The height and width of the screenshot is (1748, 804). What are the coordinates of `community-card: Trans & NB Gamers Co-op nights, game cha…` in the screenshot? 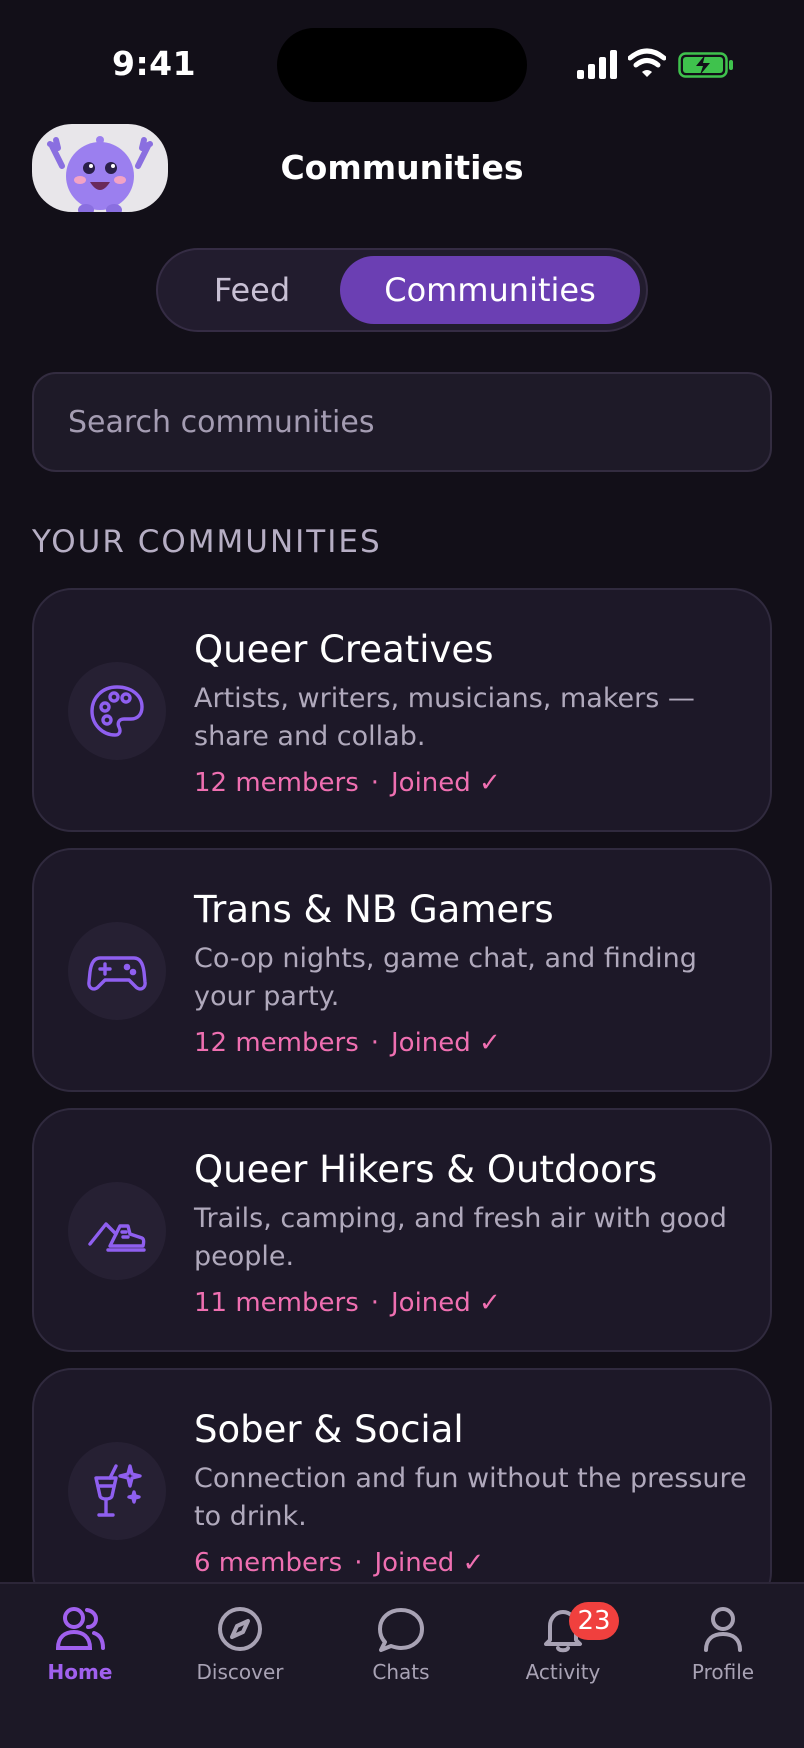 It's located at (402, 970).